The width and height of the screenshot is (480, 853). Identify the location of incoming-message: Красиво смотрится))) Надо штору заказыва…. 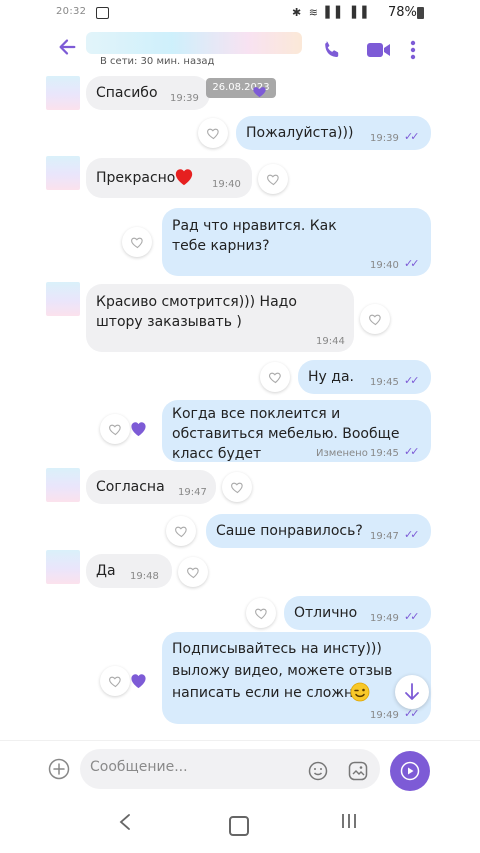
(220, 318).